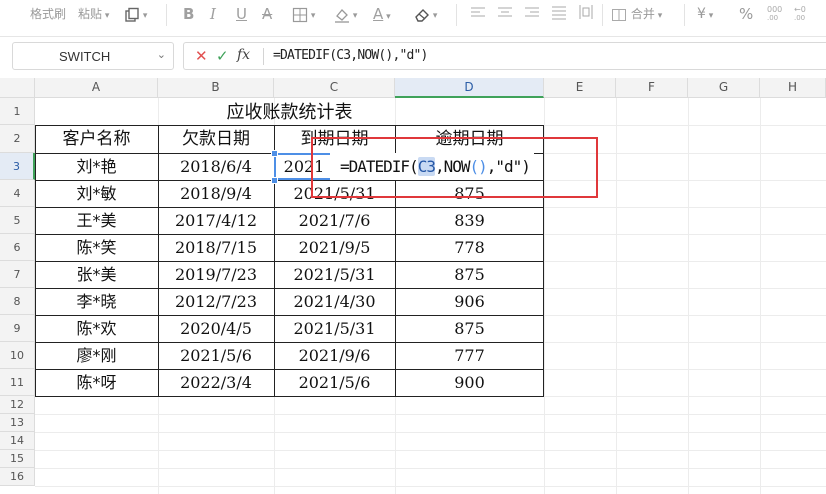 The height and width of the screenshot is (494, 826). What do you see at coordinates (724, 88) in the screenshot?
I see `column-header-g: G` at bounding box center [724, 88].